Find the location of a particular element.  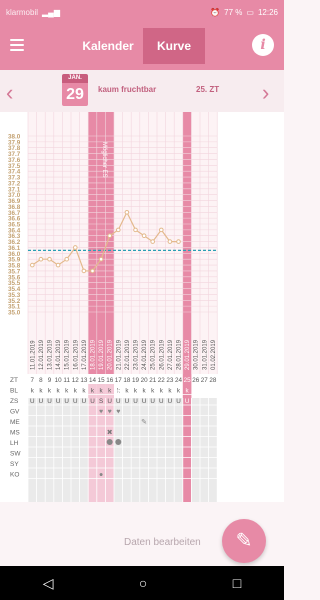

previous-day-icon: ‹ is located at coordinates (9, 93).